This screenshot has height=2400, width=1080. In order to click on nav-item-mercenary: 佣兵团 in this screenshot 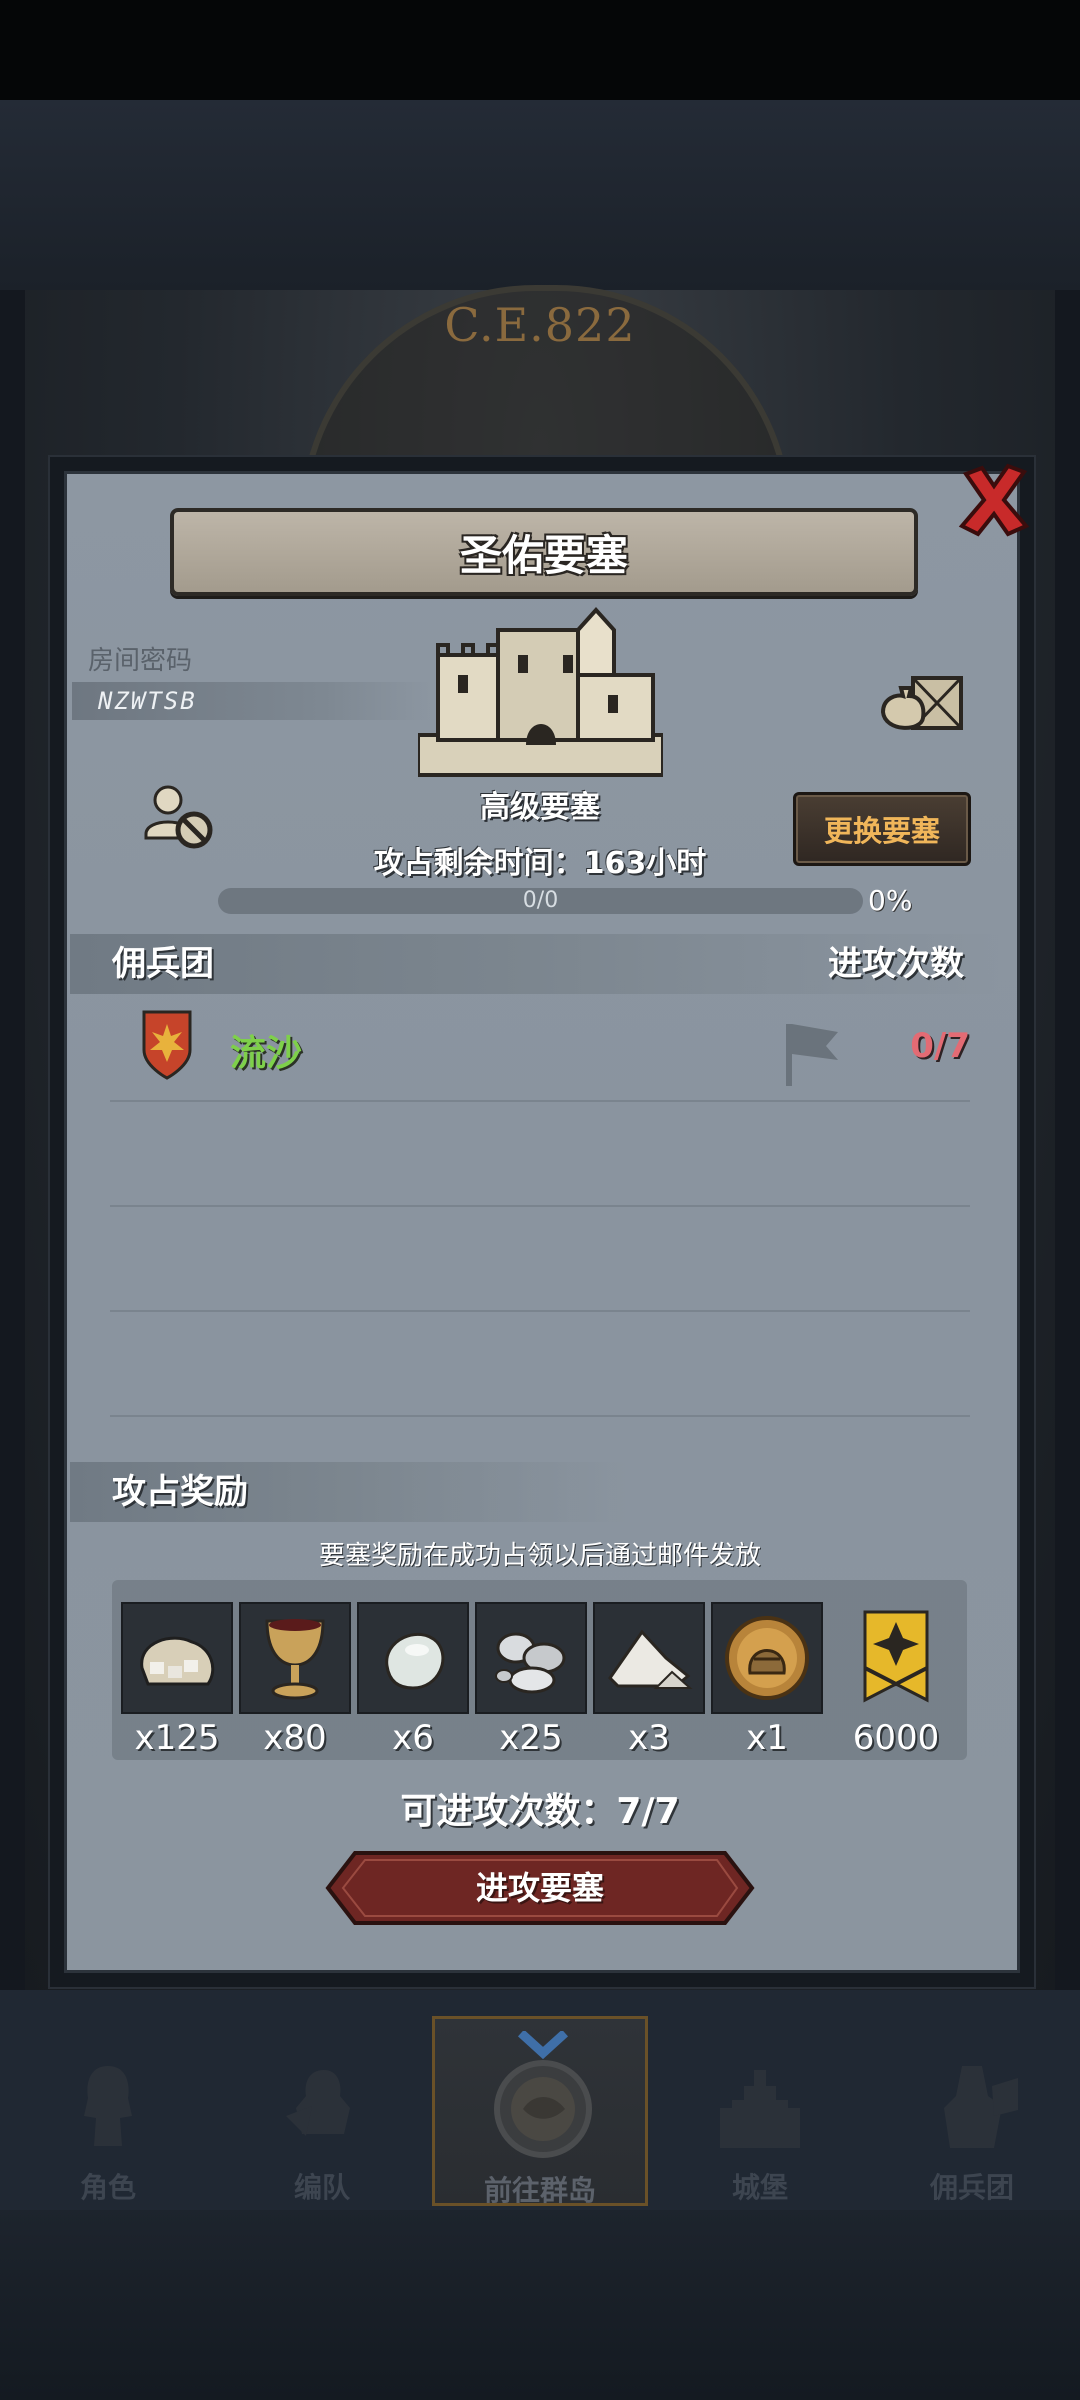, I will do `click(972, 2111)`.